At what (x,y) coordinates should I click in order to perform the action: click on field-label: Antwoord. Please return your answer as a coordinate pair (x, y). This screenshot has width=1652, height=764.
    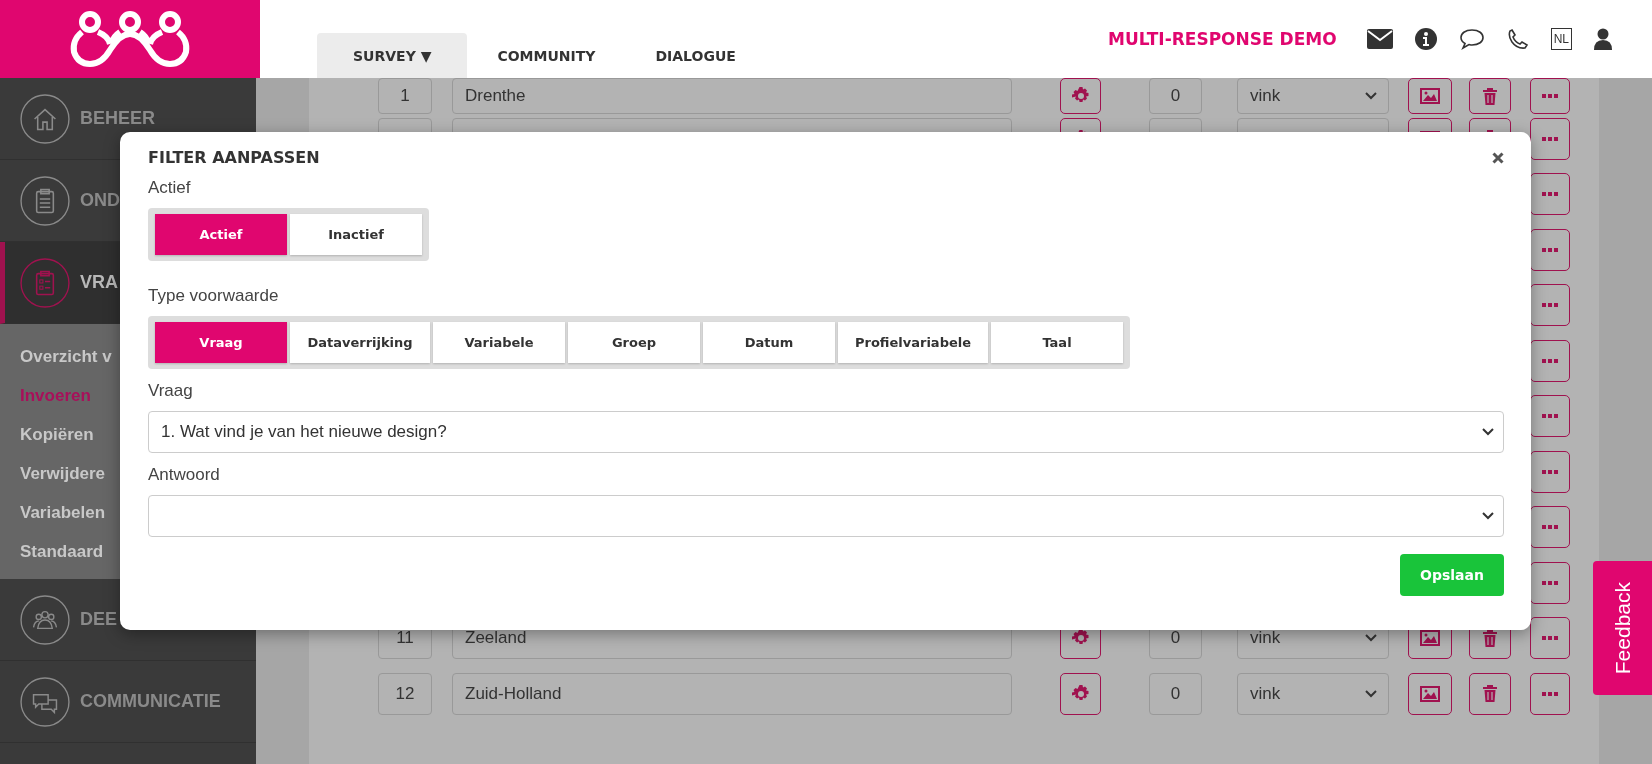
    Looking at the image, I should click on (184, 475).